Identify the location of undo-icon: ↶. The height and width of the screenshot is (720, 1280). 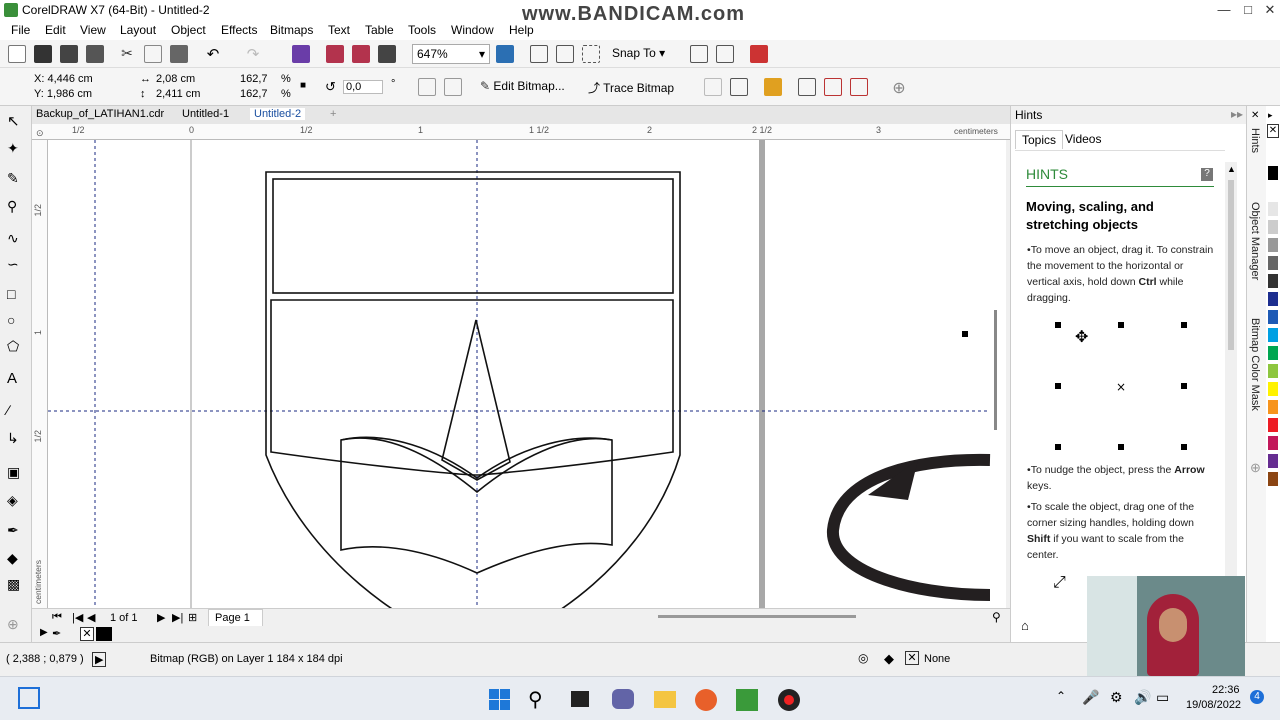
(213, 54).